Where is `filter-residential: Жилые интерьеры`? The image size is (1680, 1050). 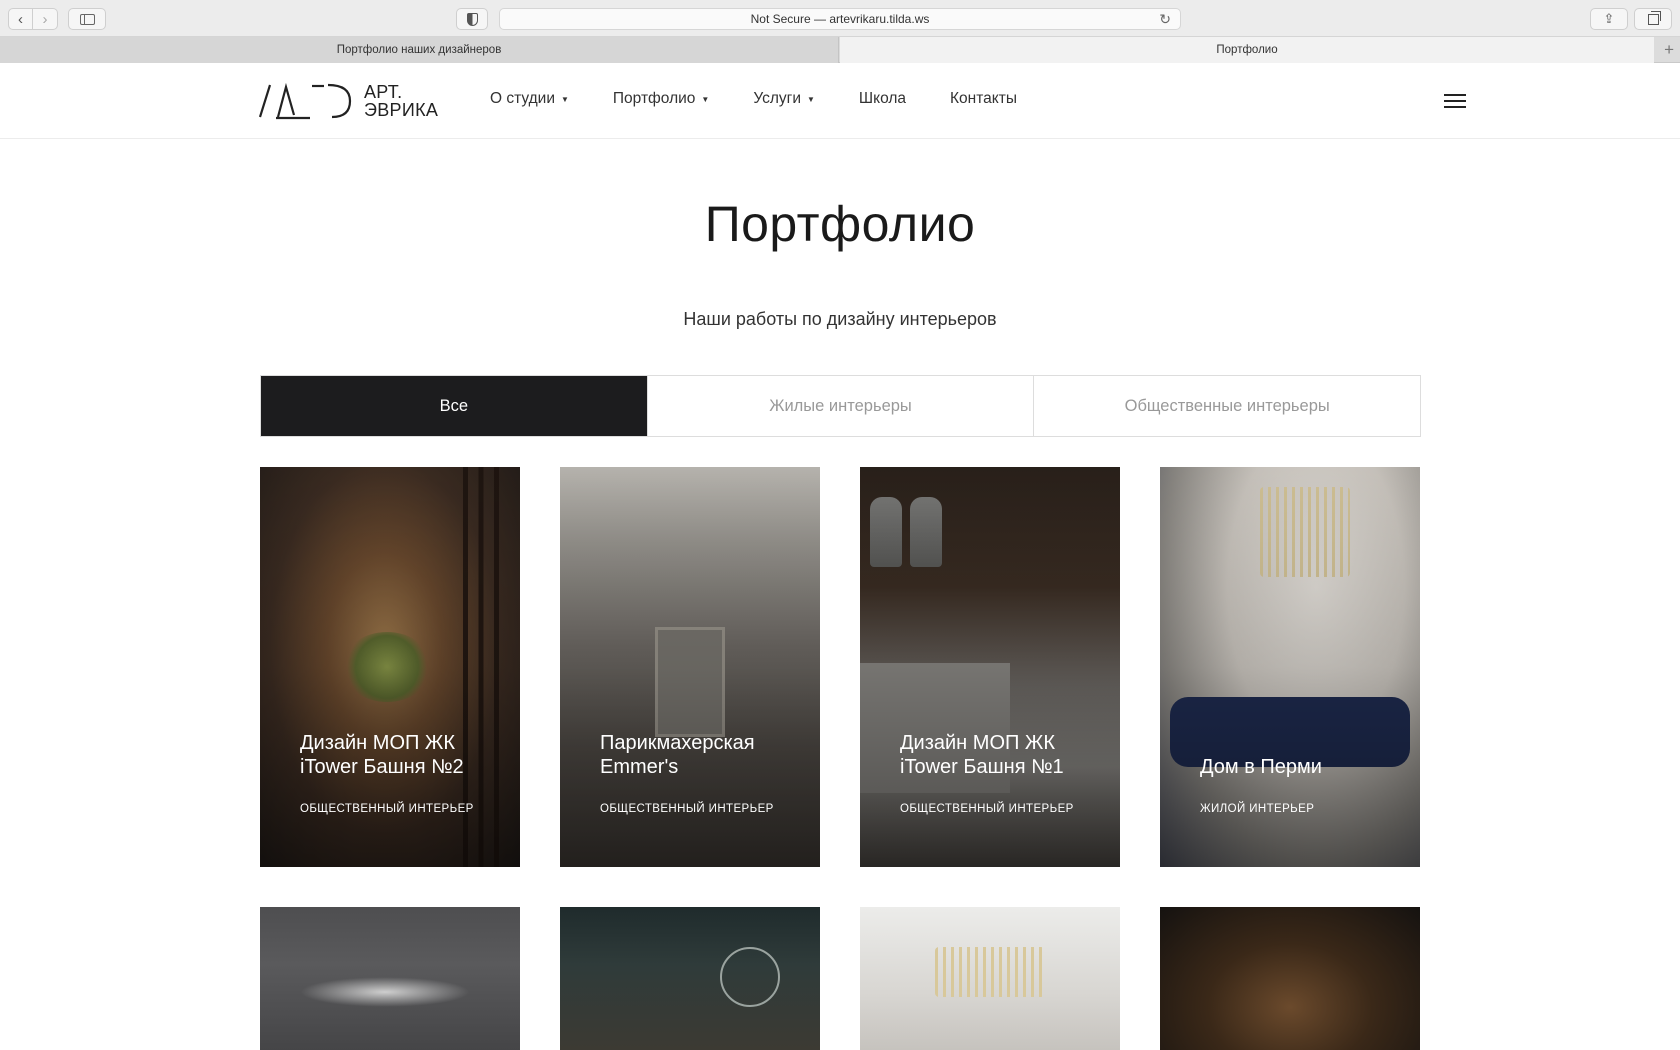
filter-residential: Жилые интерьеры is located at coordinates (841, 406).